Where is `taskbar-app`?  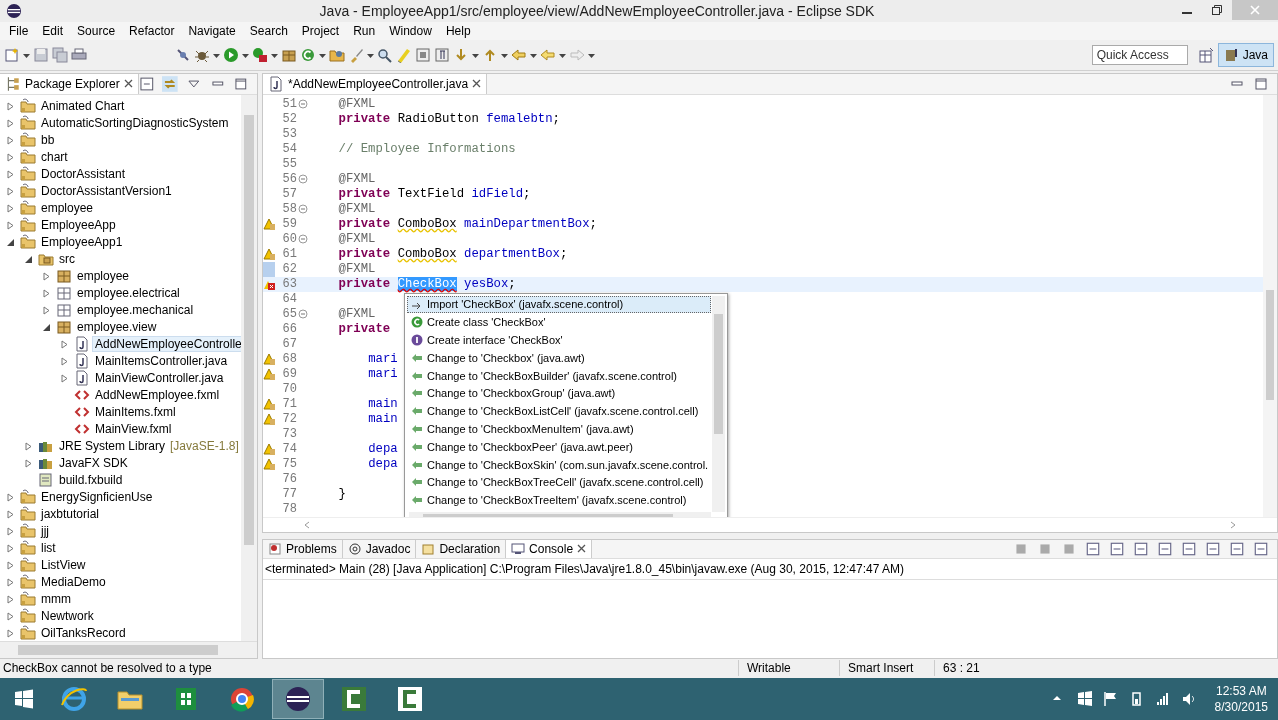 taskbar-app is located at coordinates (298, 699).